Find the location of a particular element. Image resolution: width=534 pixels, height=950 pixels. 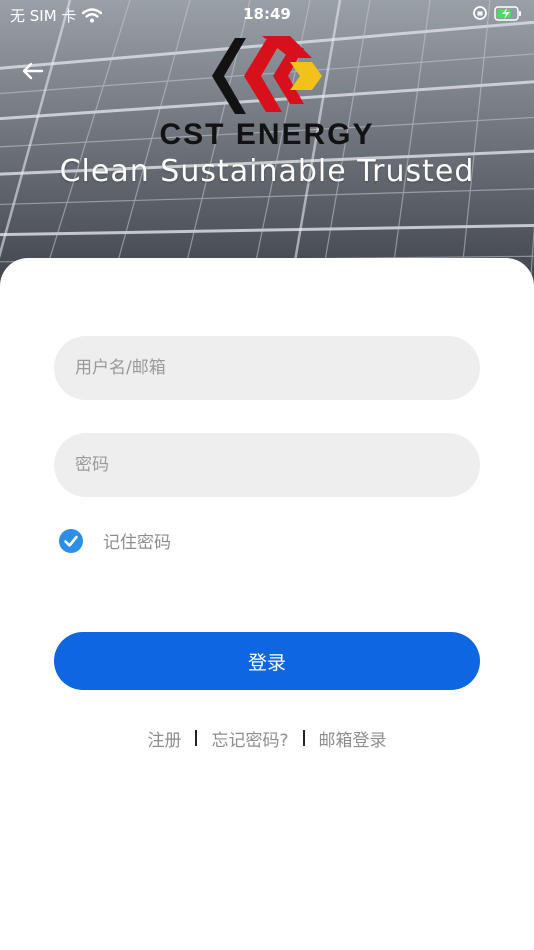

status-time: 18:49 is located at coordinates (267, 14).